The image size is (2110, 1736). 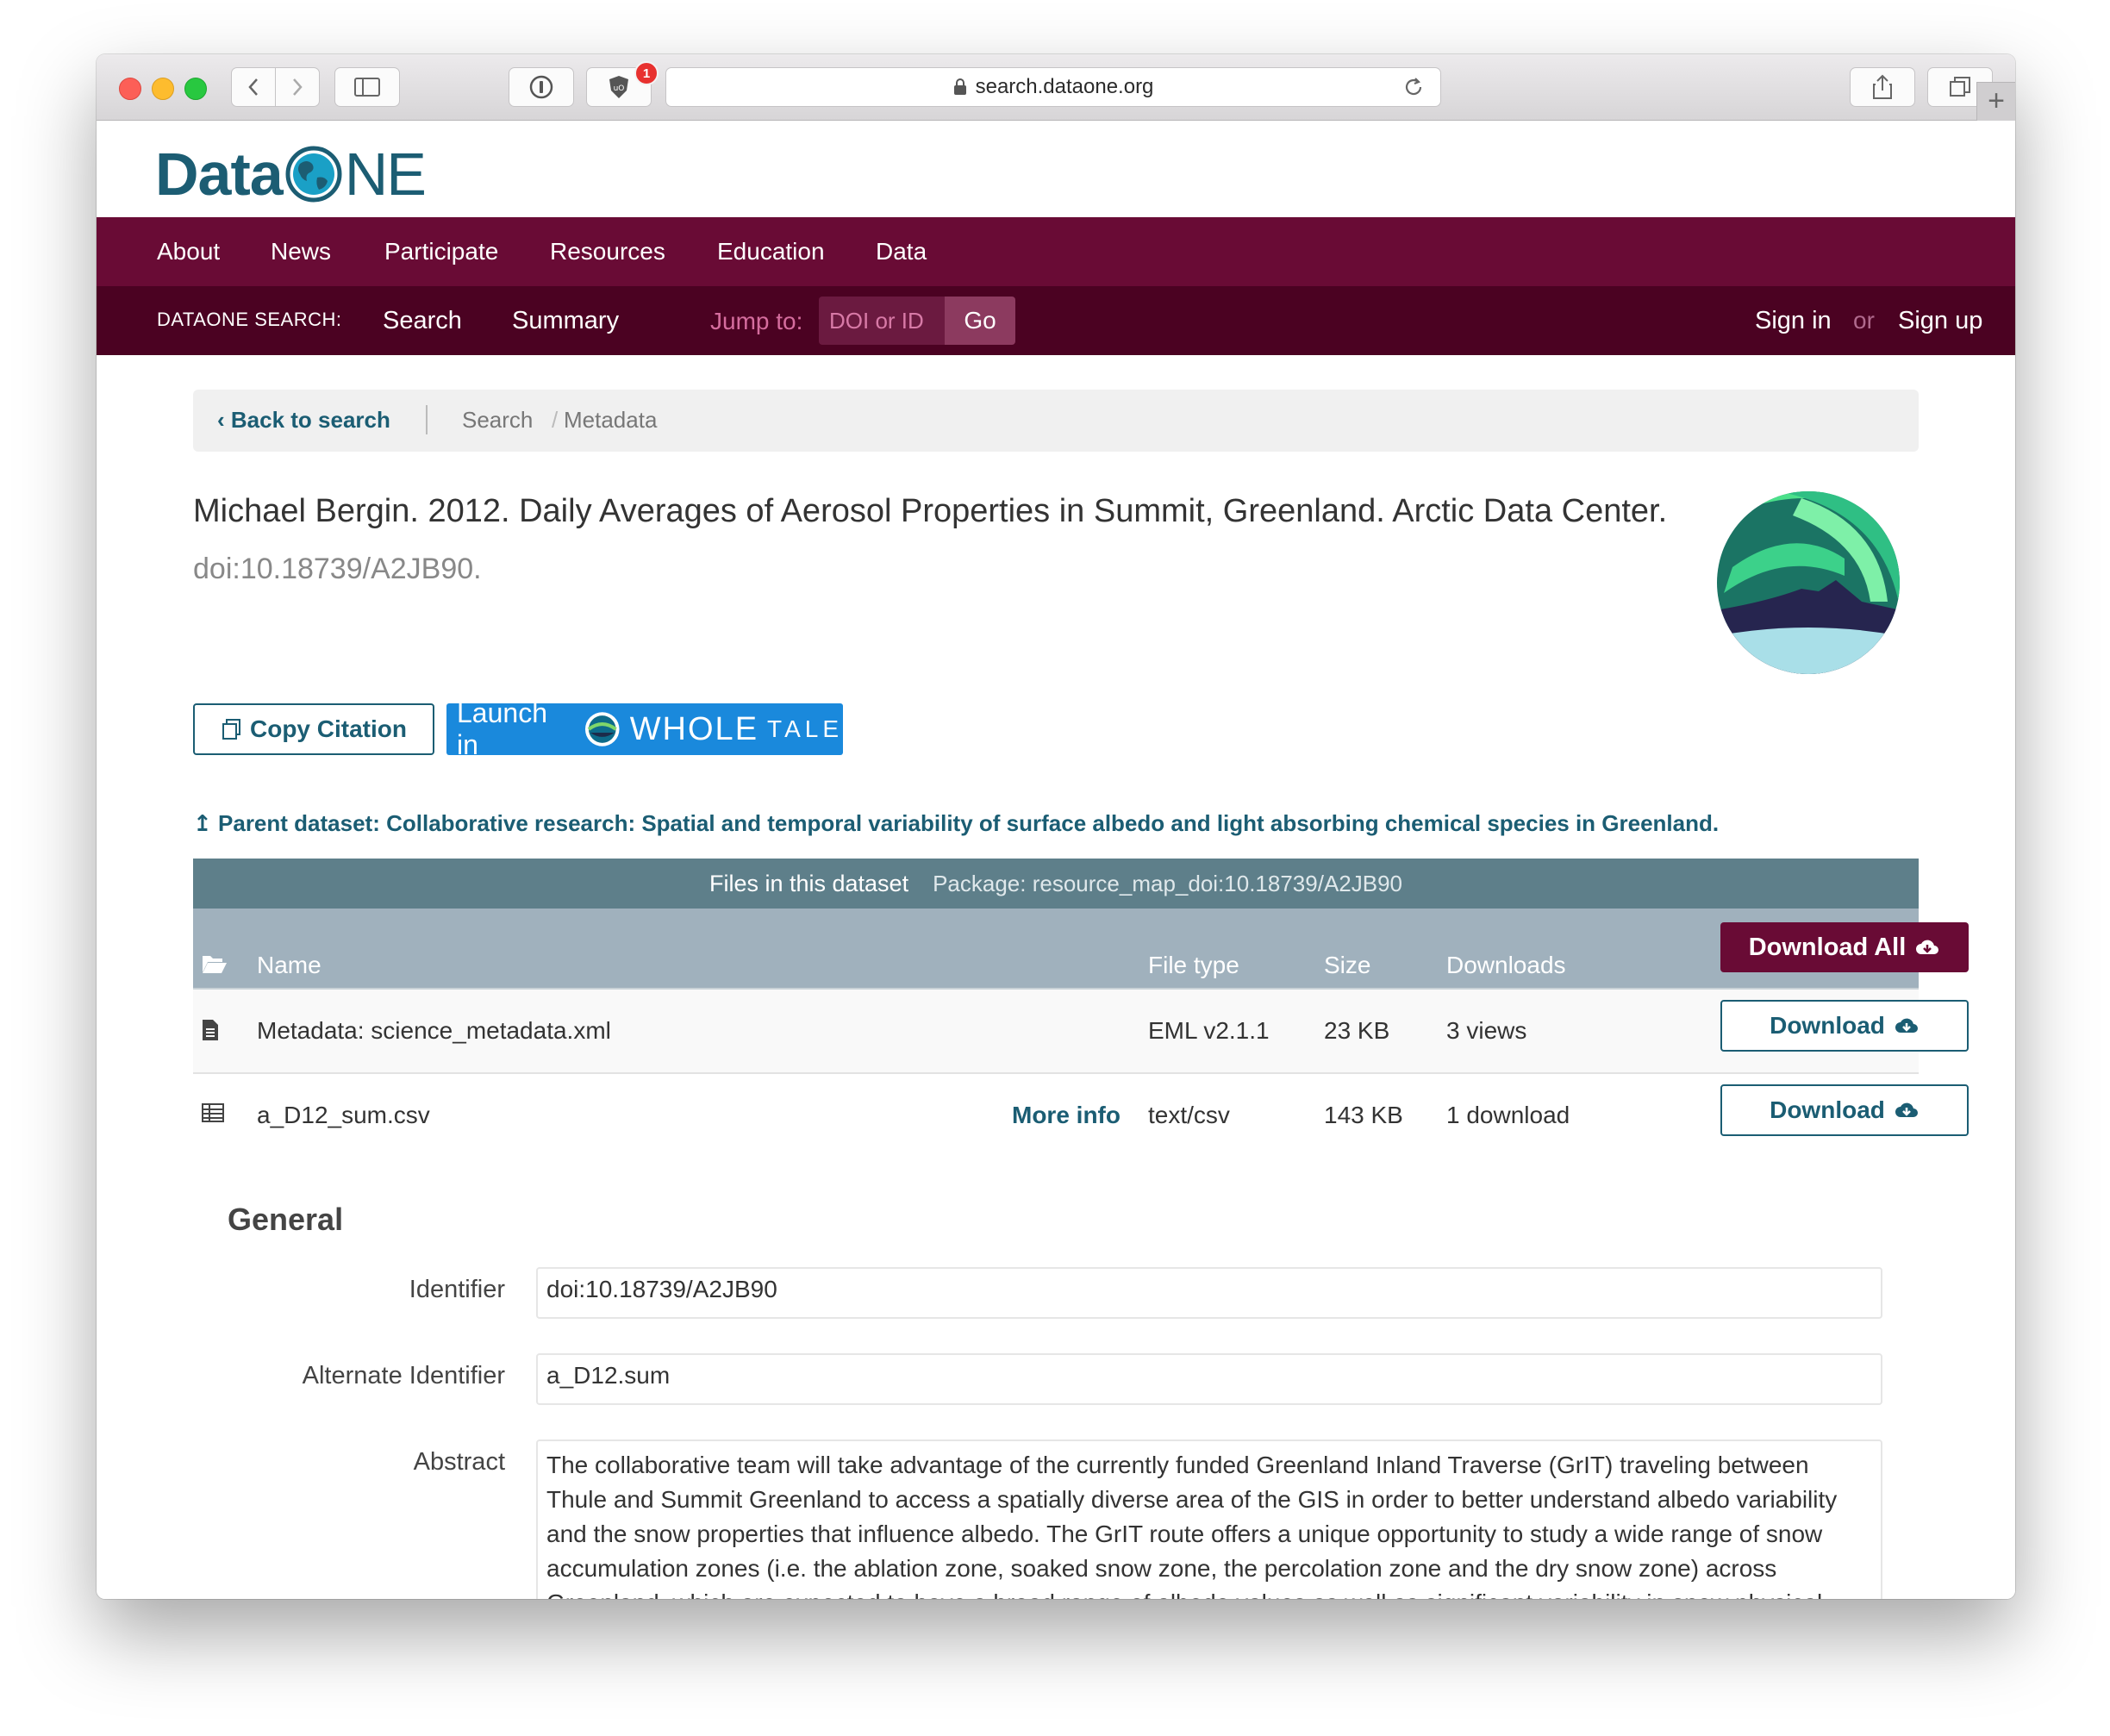 I want to click on go-button: Go, so click(x=980, y=321).